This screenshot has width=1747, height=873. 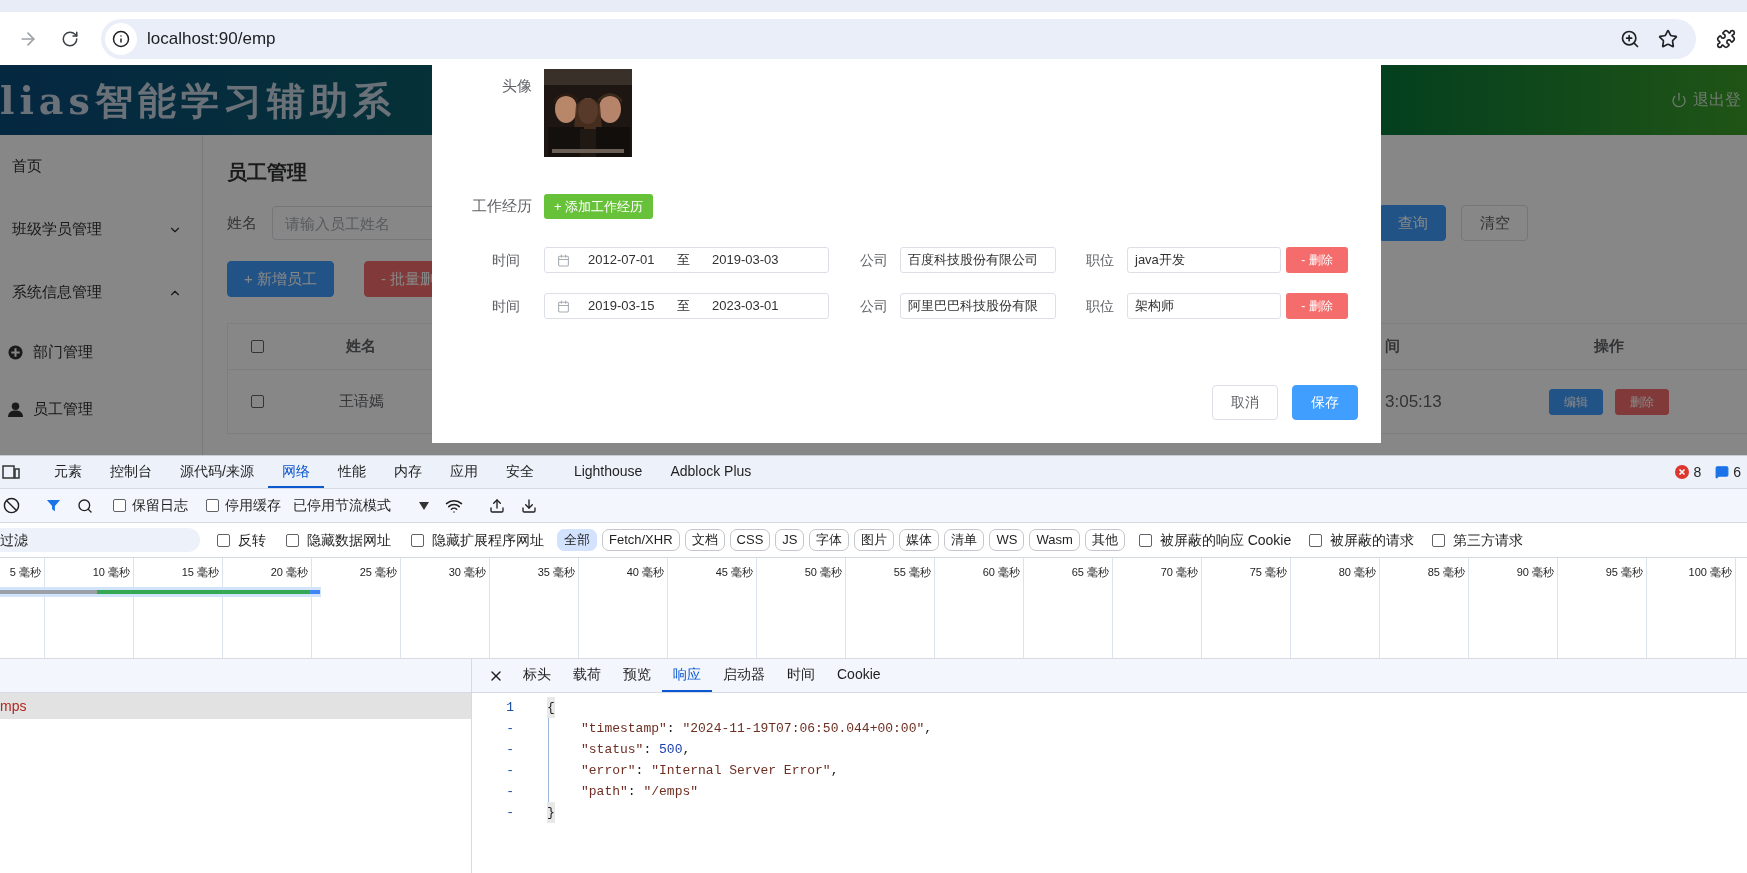 What do you see at coordinates (1204, 306) in the screenshot?
I see `position-field: 架构师` at bounding box center [1204, 306].